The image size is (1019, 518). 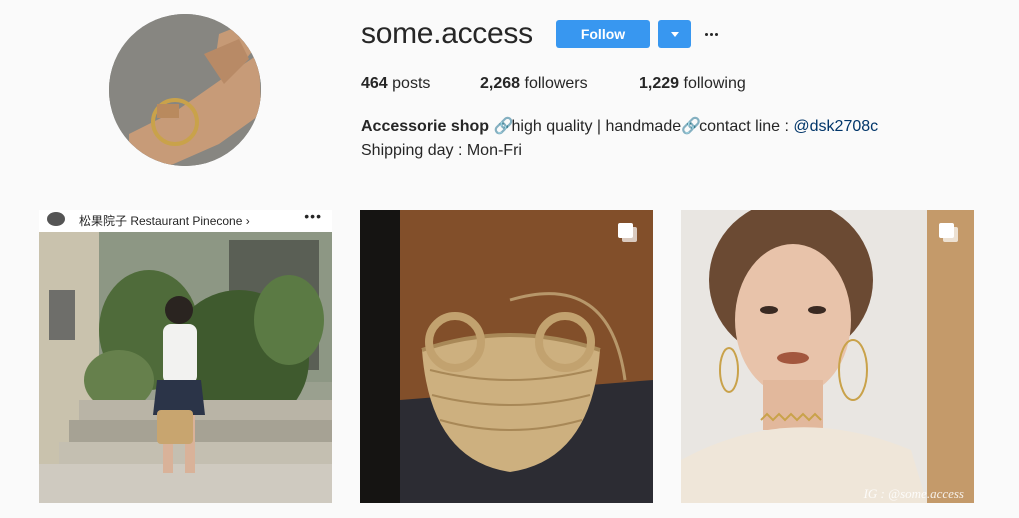 What do you see at coordinates (603, 34) in the screenshot?
I see `follow-button: Follow` at bounding box center [603, 34].